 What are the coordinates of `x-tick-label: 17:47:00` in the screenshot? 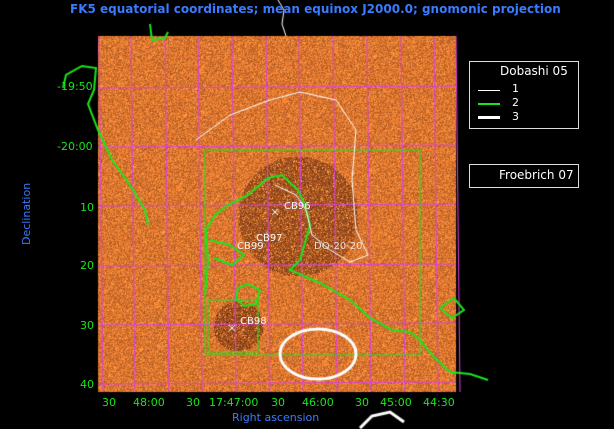 It's located at (234, 402).